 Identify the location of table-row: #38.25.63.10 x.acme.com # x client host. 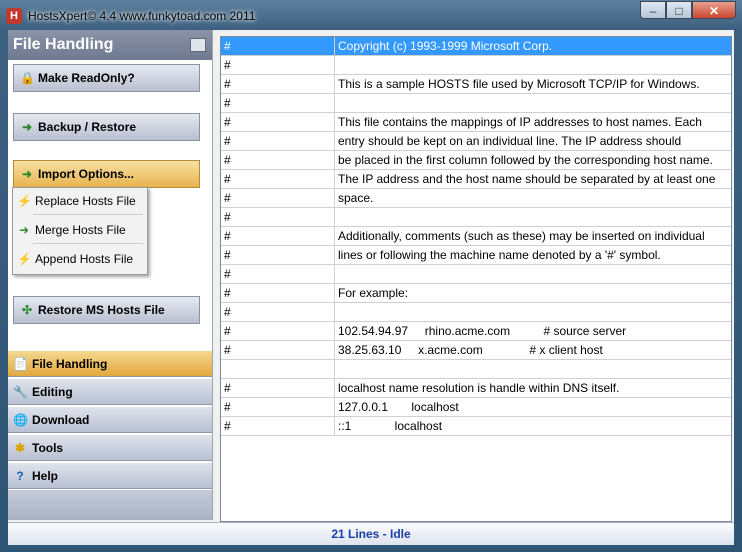
(476, 350).